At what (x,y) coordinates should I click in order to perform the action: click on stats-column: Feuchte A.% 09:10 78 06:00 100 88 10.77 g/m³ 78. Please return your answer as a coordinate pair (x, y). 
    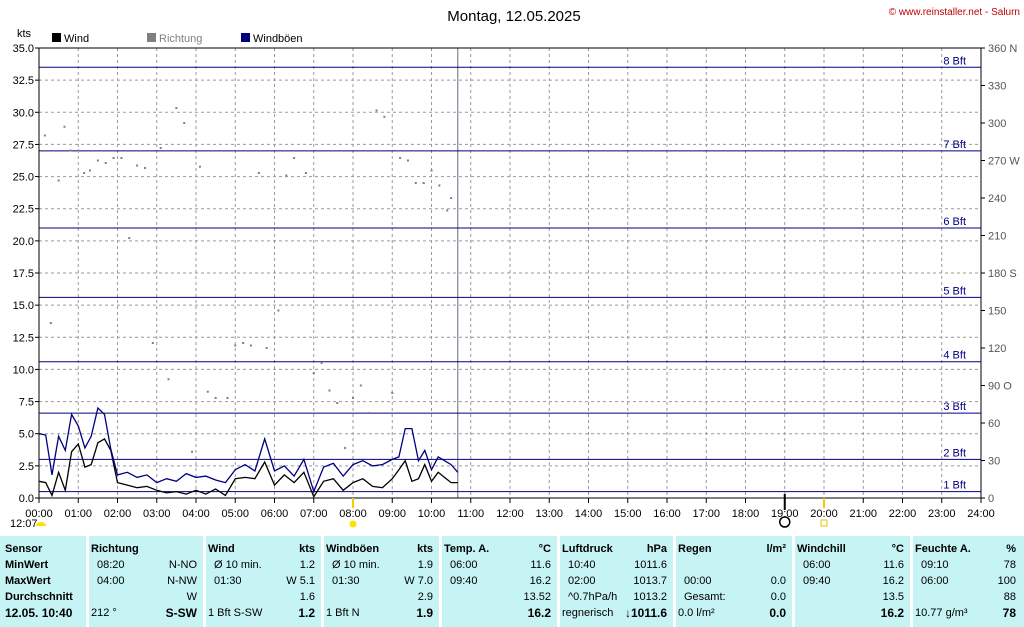
    Looking at the image, I should click on (967, 581).